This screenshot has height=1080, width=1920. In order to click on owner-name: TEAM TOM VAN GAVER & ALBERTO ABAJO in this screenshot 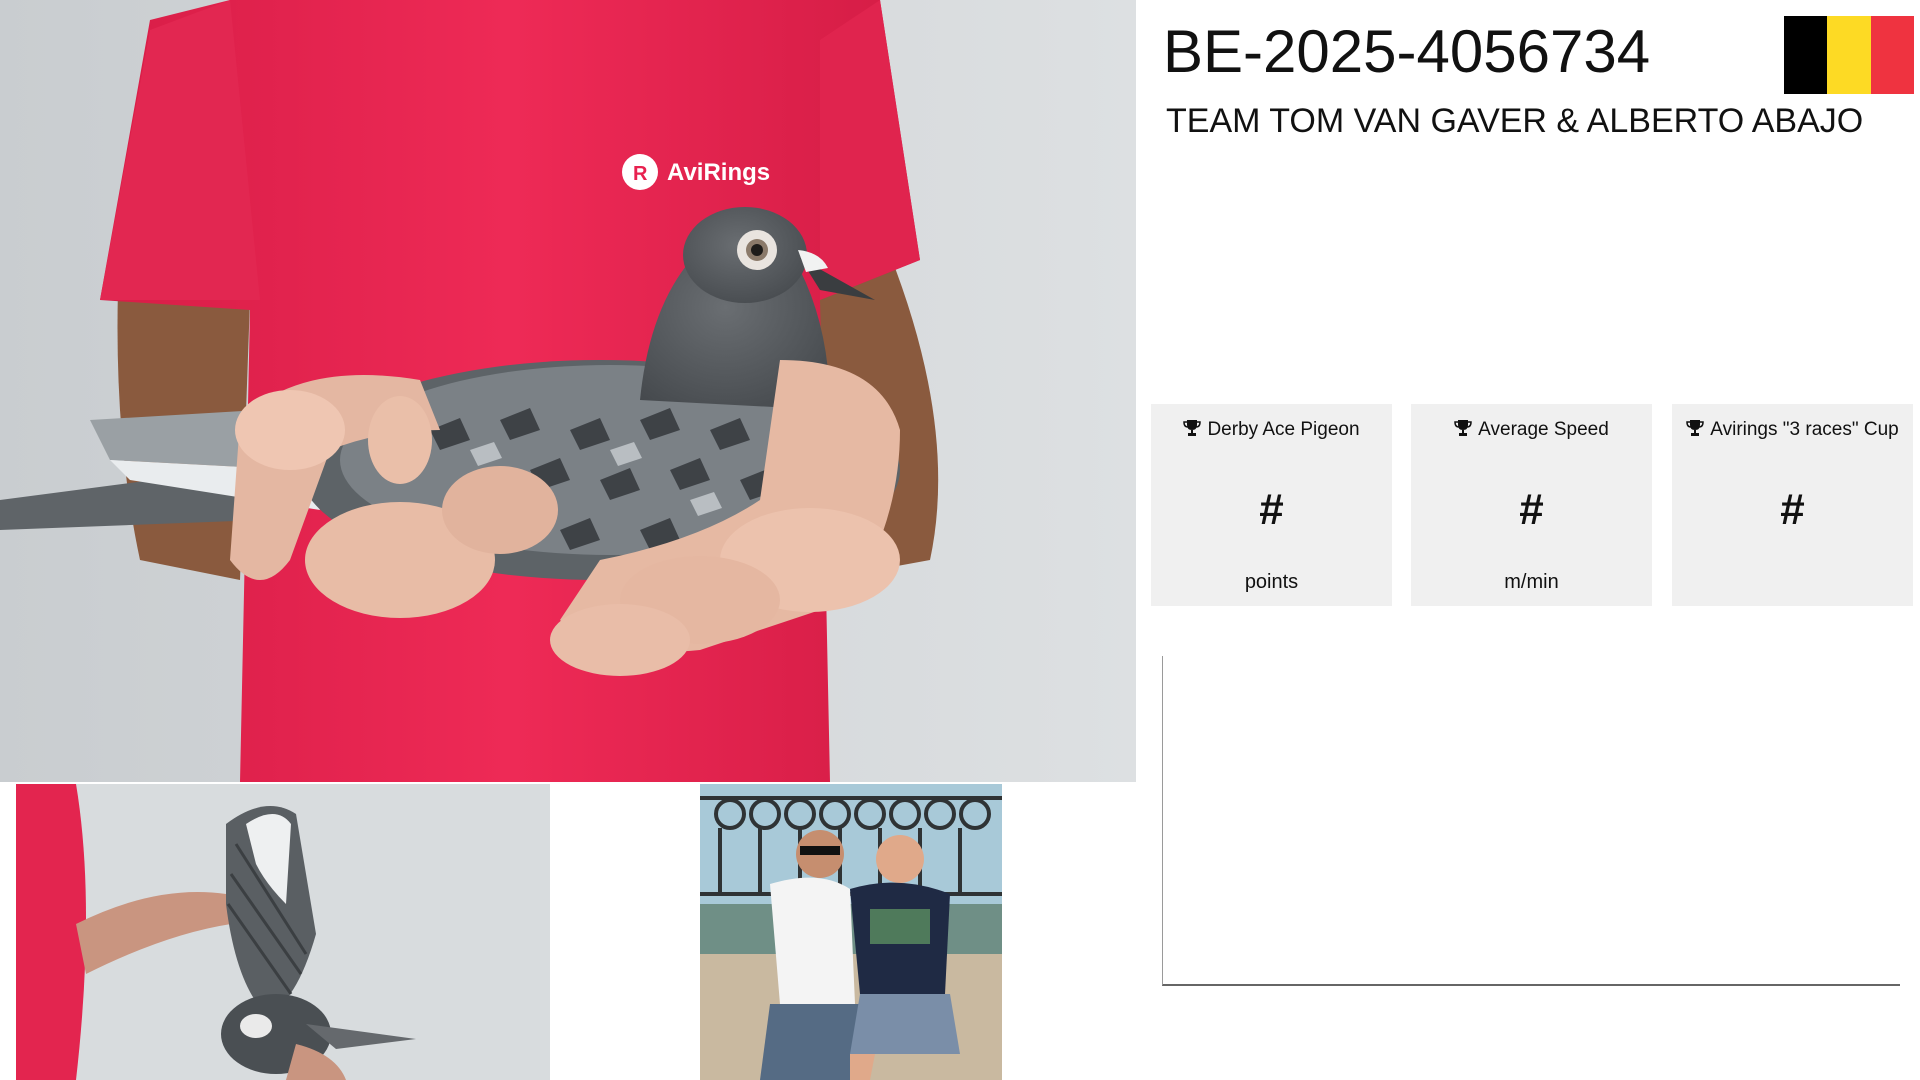, I will do `click(1515, 121)`.